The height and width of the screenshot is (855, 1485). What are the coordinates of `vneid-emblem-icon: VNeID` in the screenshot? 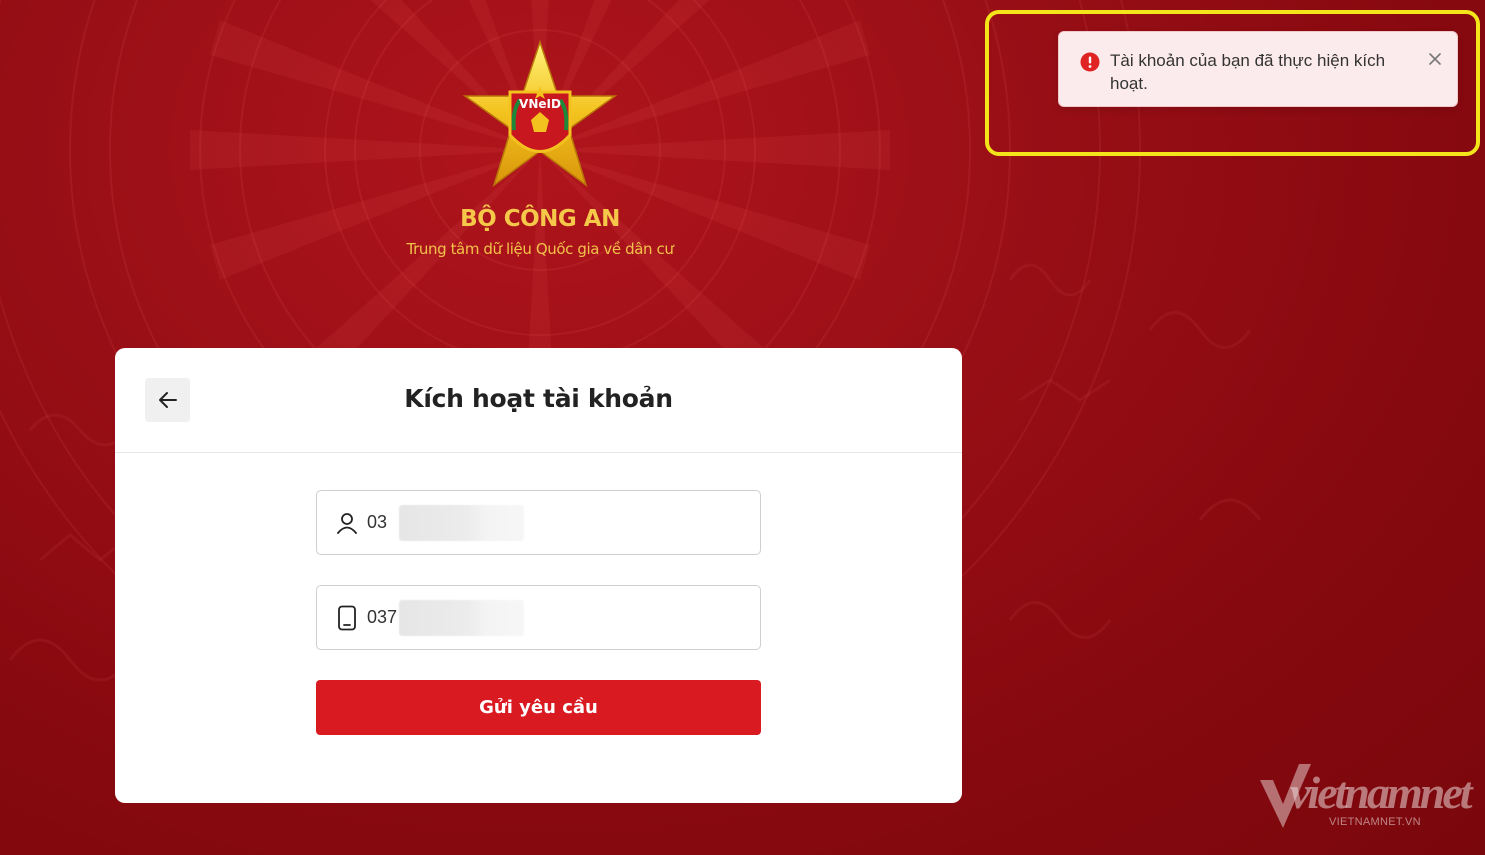 It's located at (540, 113).